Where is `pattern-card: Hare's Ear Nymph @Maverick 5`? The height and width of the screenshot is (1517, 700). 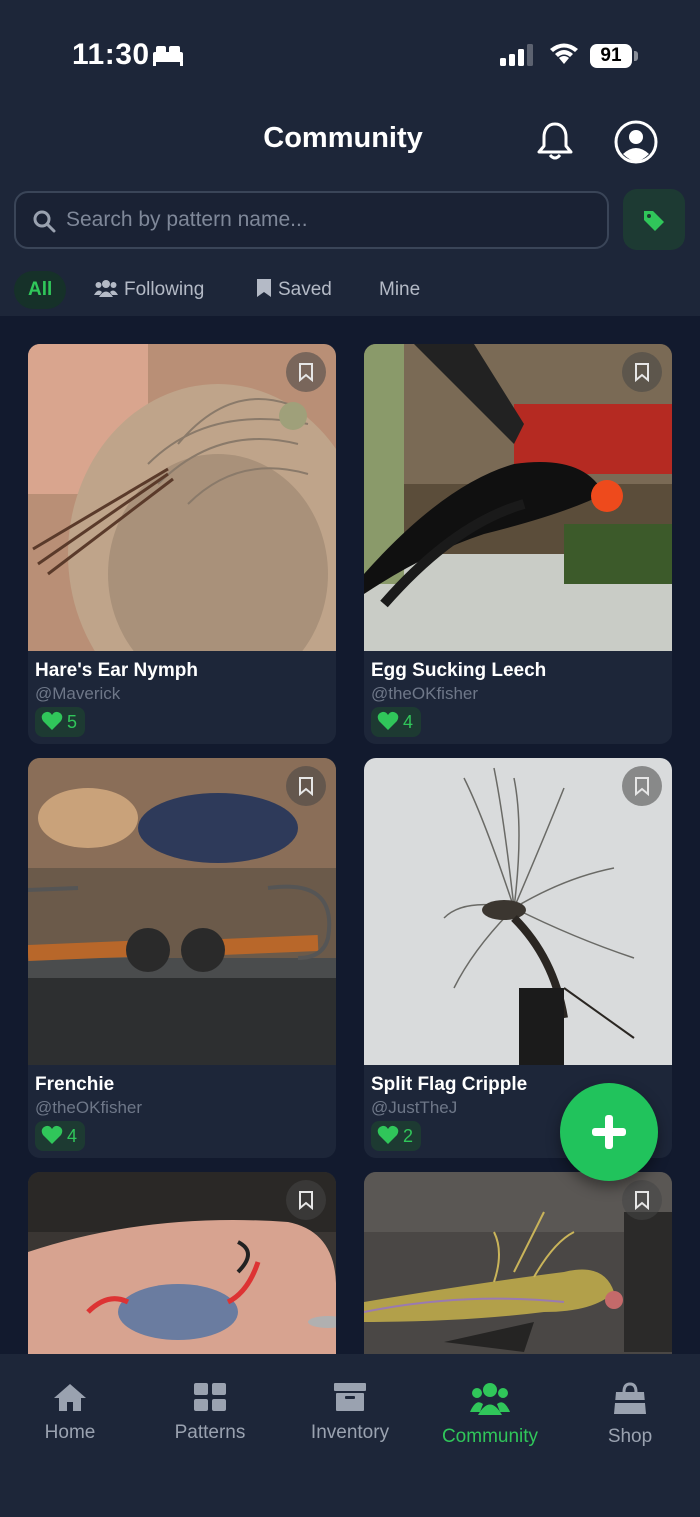
pattern-card: Hare's Ear Nymph @Maverick 5 is located at coordinates (182, 544).